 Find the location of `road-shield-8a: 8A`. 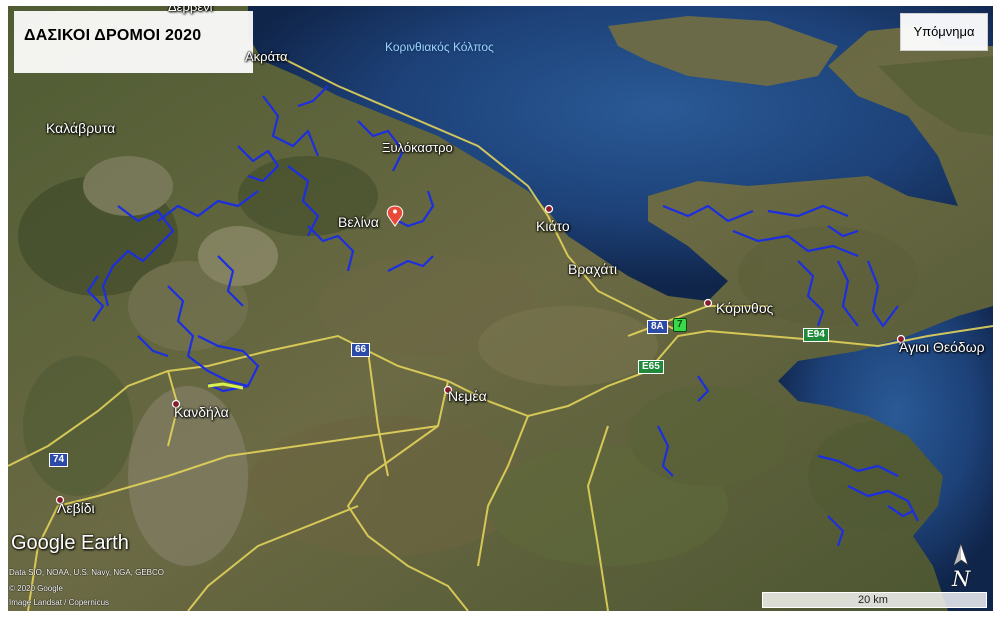

road-shield-8a: 8A is located at coordinates (657, 327).